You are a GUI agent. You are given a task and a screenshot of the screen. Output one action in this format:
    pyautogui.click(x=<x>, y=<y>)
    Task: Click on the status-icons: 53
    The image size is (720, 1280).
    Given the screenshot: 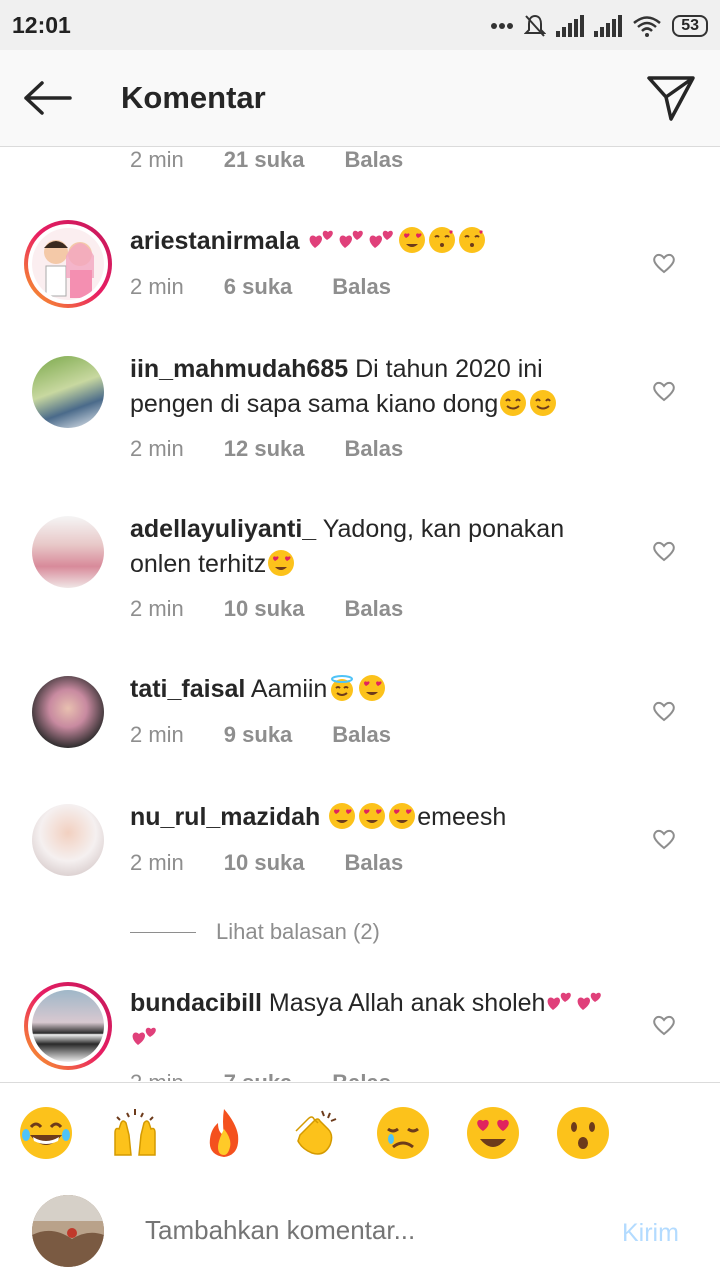 What is the action you would take?
    pyautogui.click(x=599, y=26)
    